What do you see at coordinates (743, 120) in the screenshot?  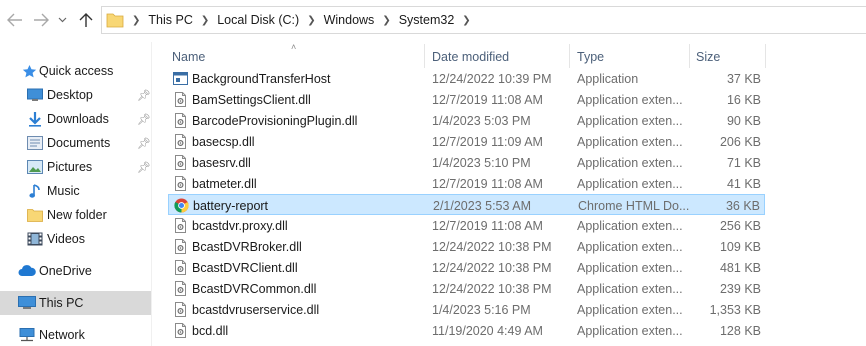 I see `file-size: 90 KB` at bounding box center [743, 120].